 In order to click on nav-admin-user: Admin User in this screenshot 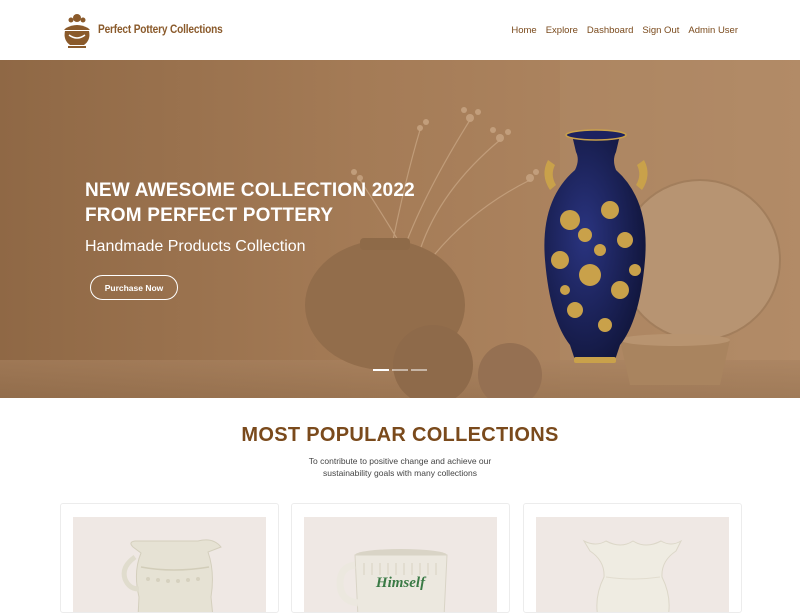, I will do `click(713, 30)`.